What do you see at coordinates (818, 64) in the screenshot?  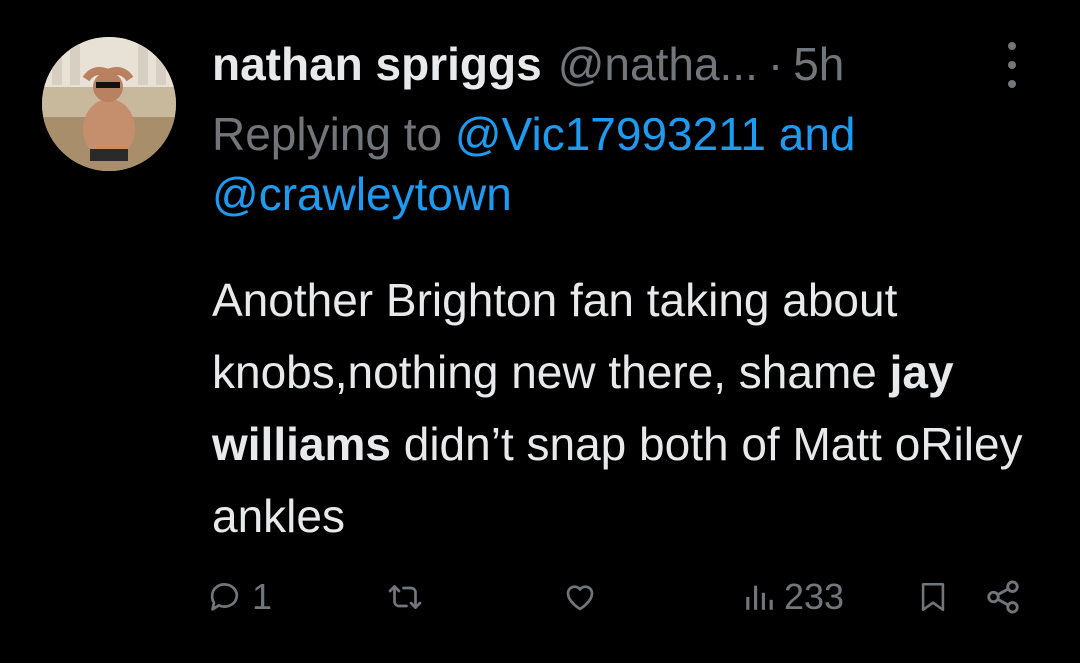 I see `timestamp: 5h` at bounding box center [818, 64].